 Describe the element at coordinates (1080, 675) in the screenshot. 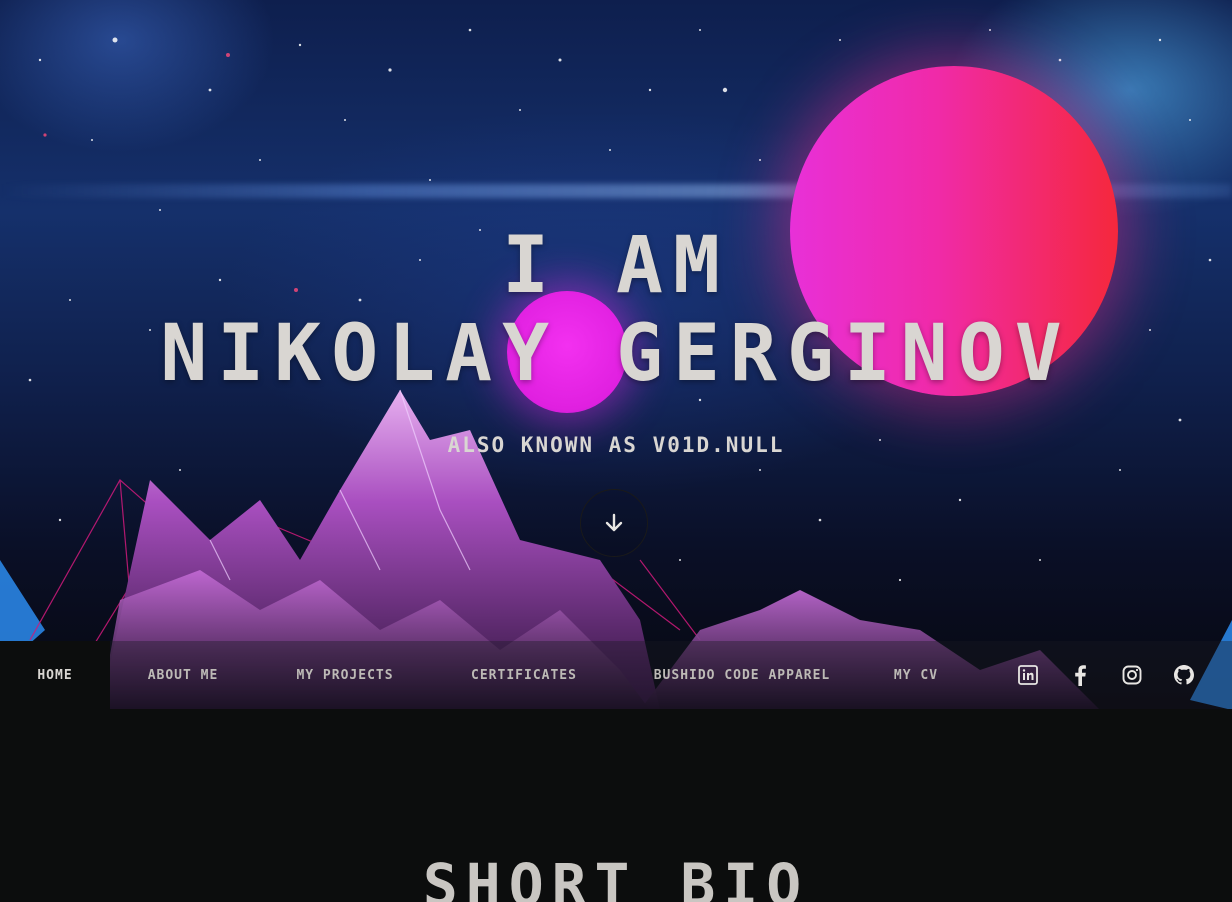

I see `facebook-icon` at that location.